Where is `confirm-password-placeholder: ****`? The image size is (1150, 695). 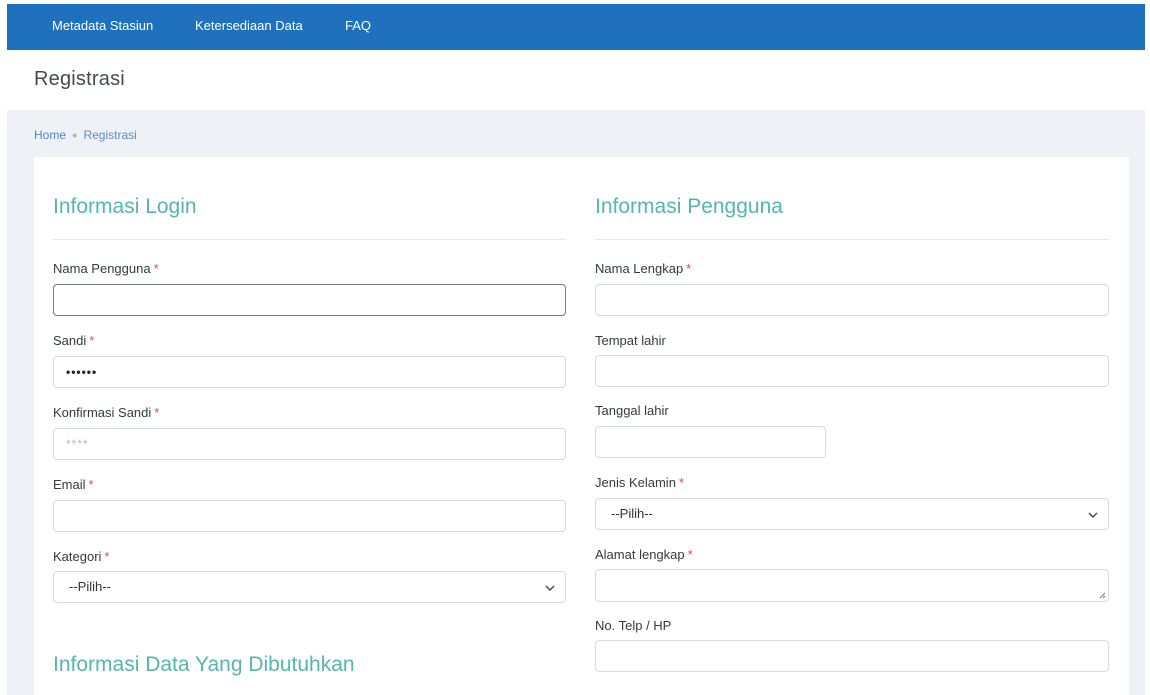 confirm-password-placeholder: **** is located at coordinates (77, 444).